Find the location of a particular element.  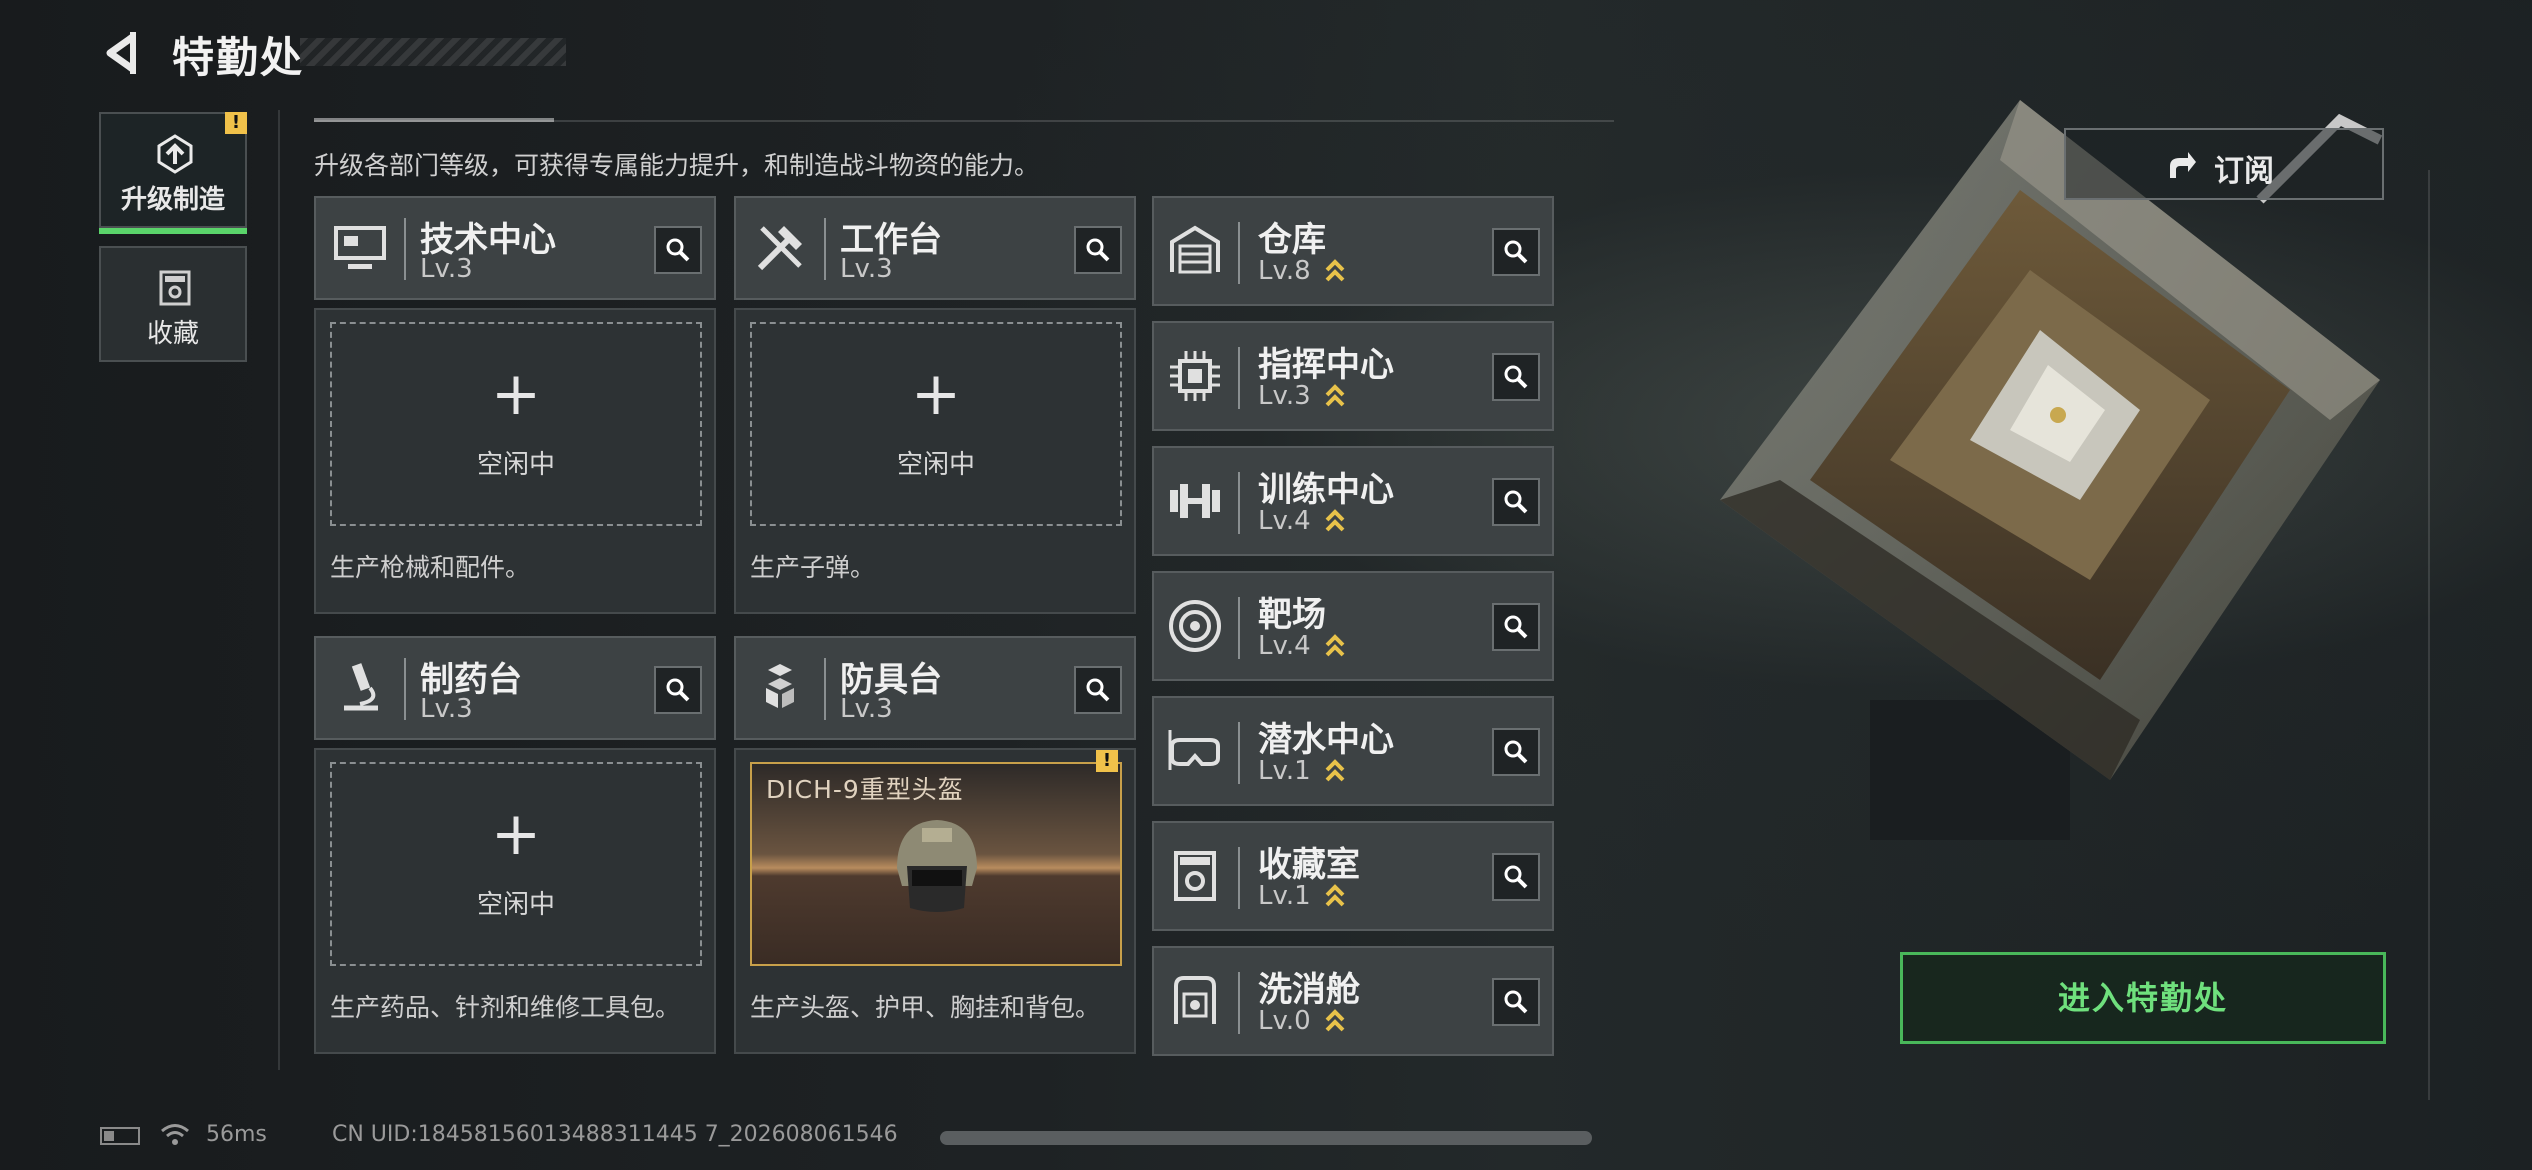

card-description: 生产头盔、护甲、胸挂和背包。 is located at coordinates (925, 1007).